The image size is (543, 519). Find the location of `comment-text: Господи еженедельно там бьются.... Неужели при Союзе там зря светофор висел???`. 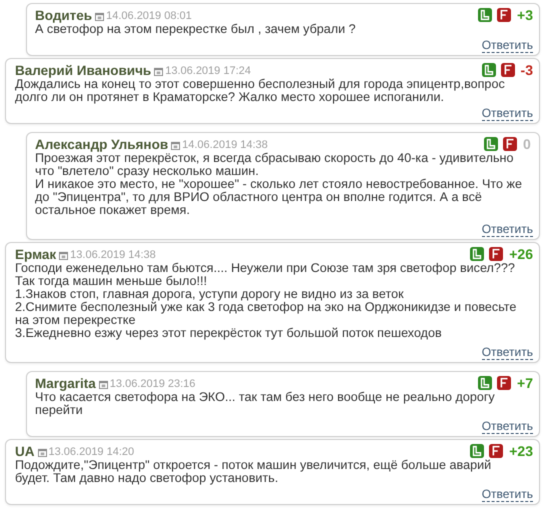

comment-text: Господи еженедельно там бьются.... Неужели при Союзе там зря светофор висел??? is located at coordinates (265, 268).